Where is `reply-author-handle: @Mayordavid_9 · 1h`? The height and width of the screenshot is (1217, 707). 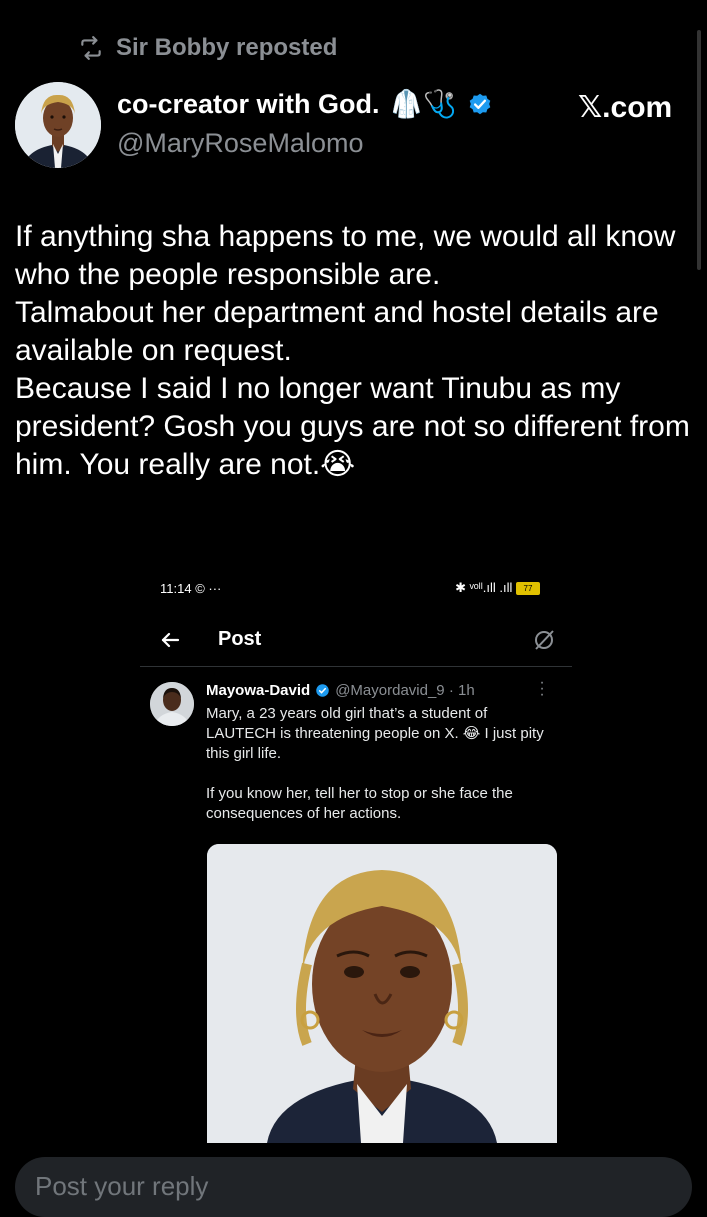
reply-author-handle: @Mayordavid_9 · 1h is located at coordinates (404, 690).